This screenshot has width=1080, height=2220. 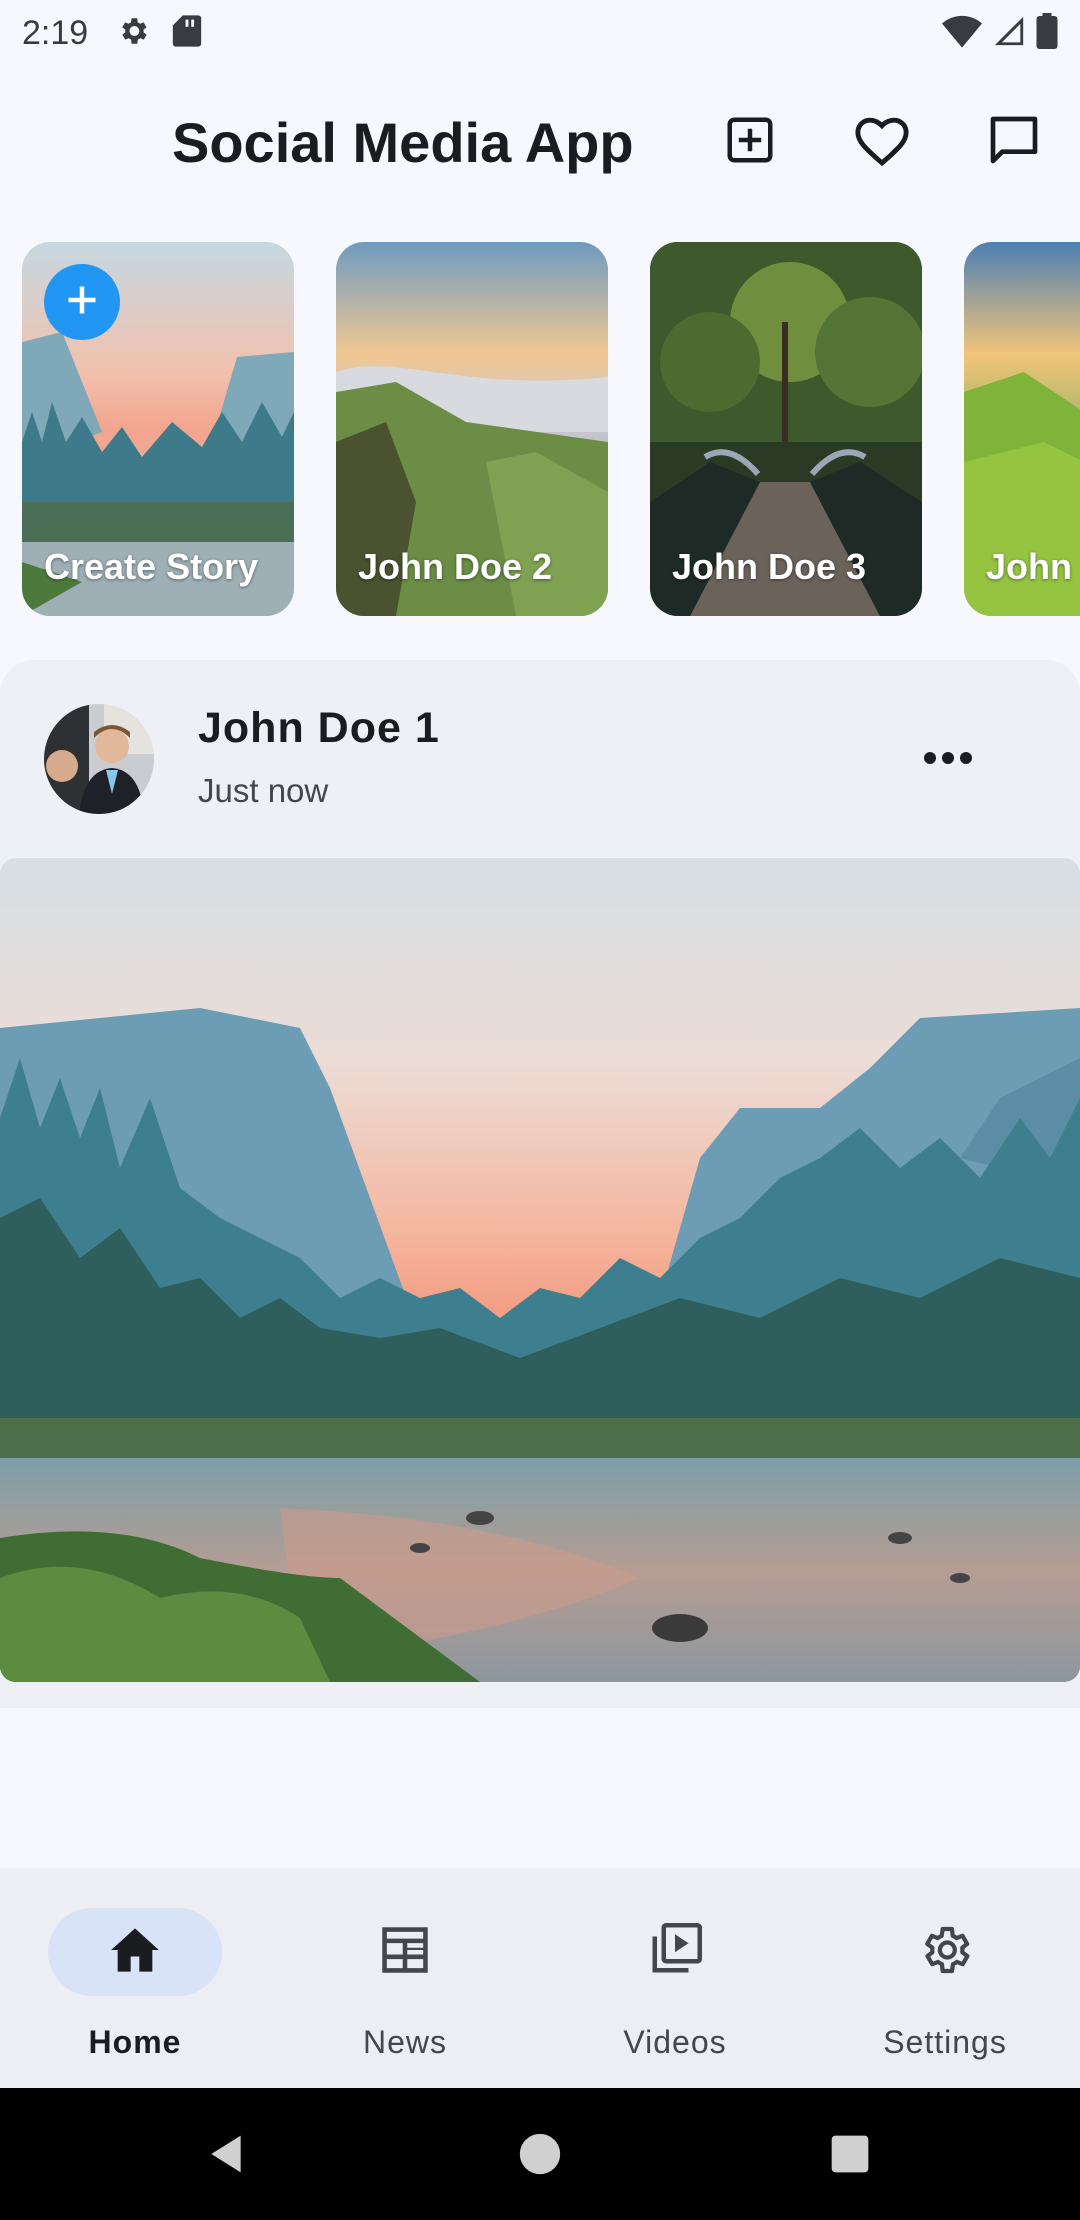 What do you see at coordinates (151, 566) in the screenshot?
I see `story-label: Create Story` at bounding box center [151, 566].